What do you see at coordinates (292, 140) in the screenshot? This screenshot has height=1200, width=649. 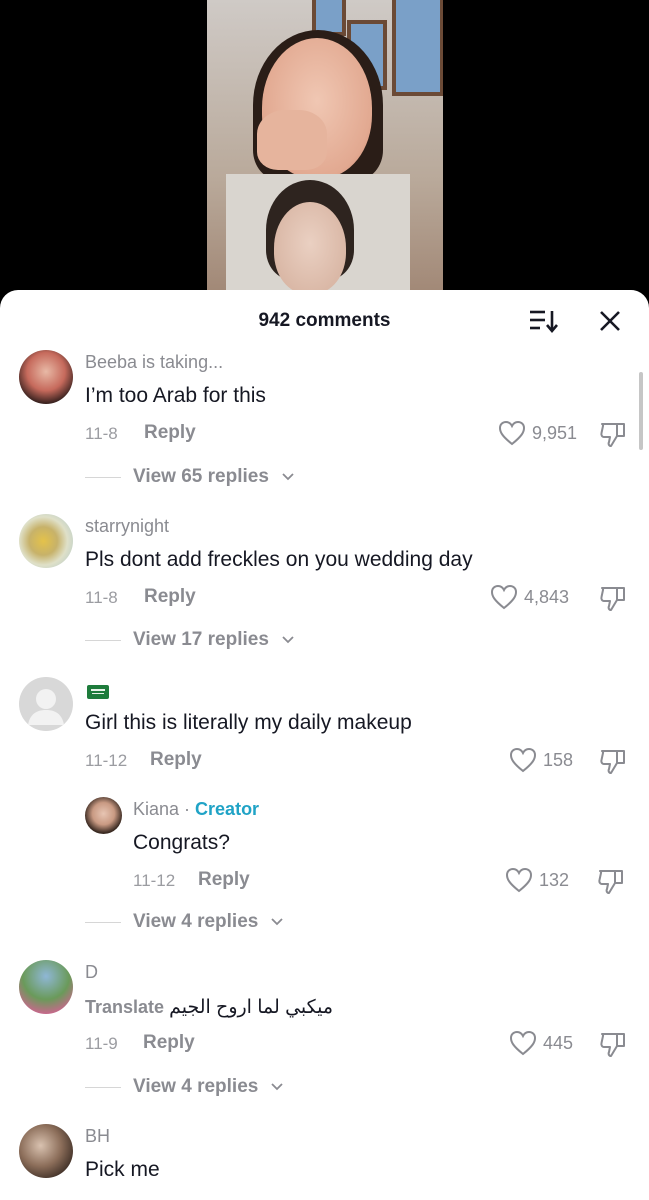 I see `creator-hand` at bounding box center [292, 140].